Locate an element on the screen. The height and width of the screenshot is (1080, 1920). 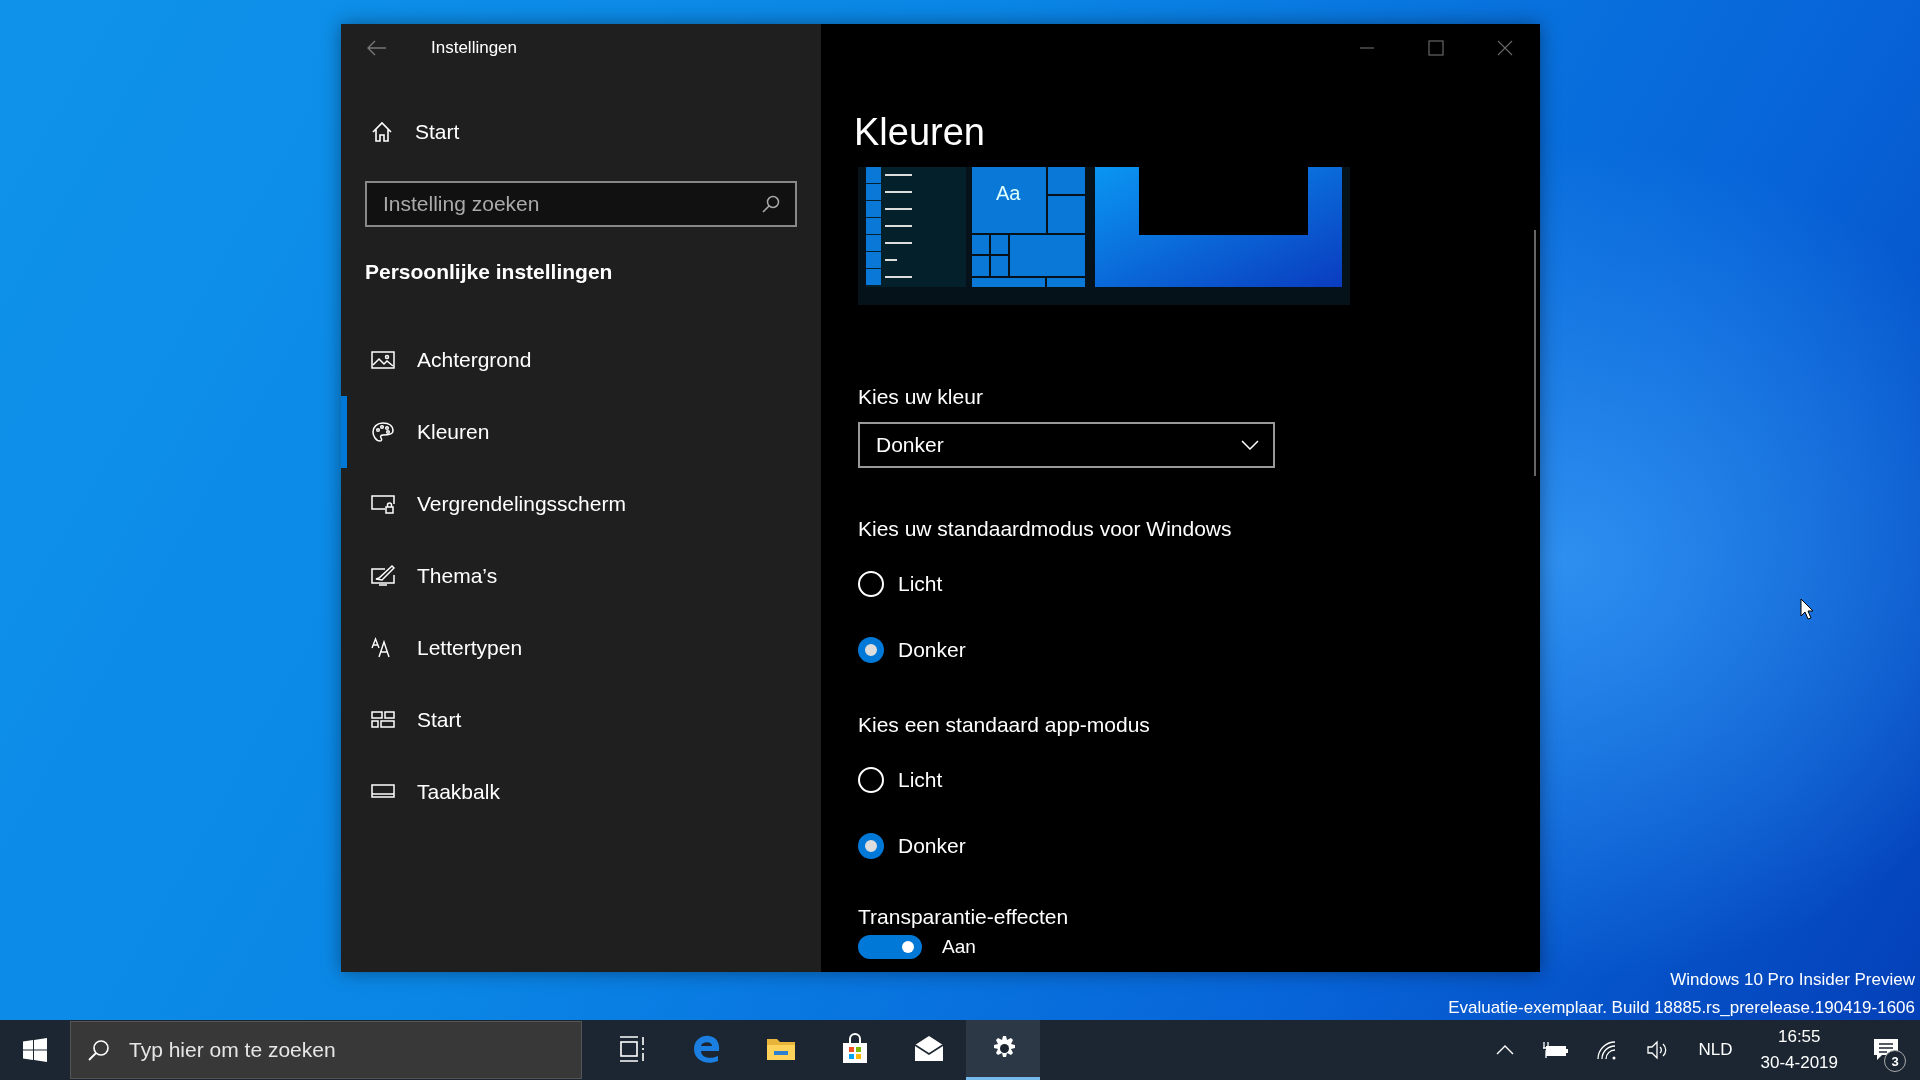
toggle-switch is located at coordinates (890, 947).